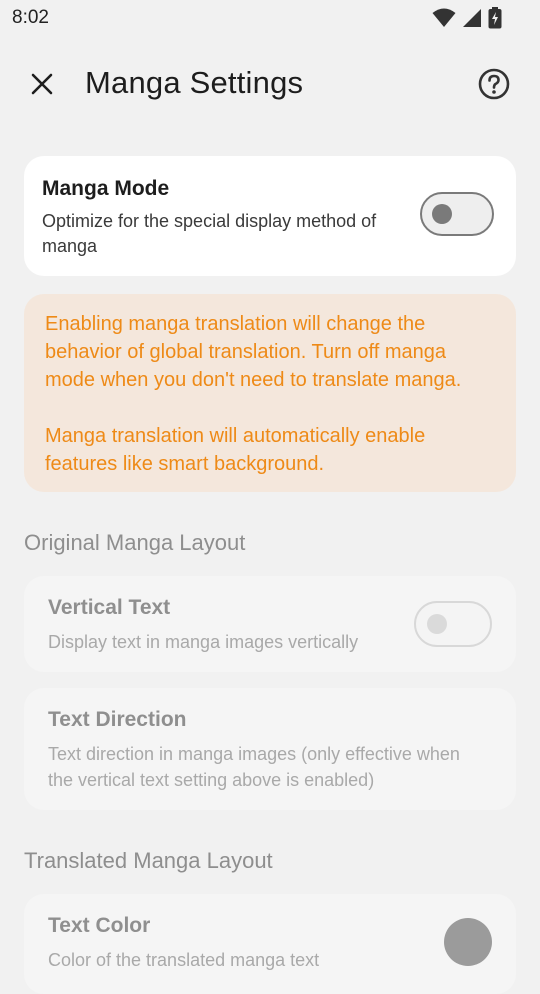  What do you see at coordinates (472, 18) in the screenshot?
I see `signal-icon` at bounding box center [472, 18].